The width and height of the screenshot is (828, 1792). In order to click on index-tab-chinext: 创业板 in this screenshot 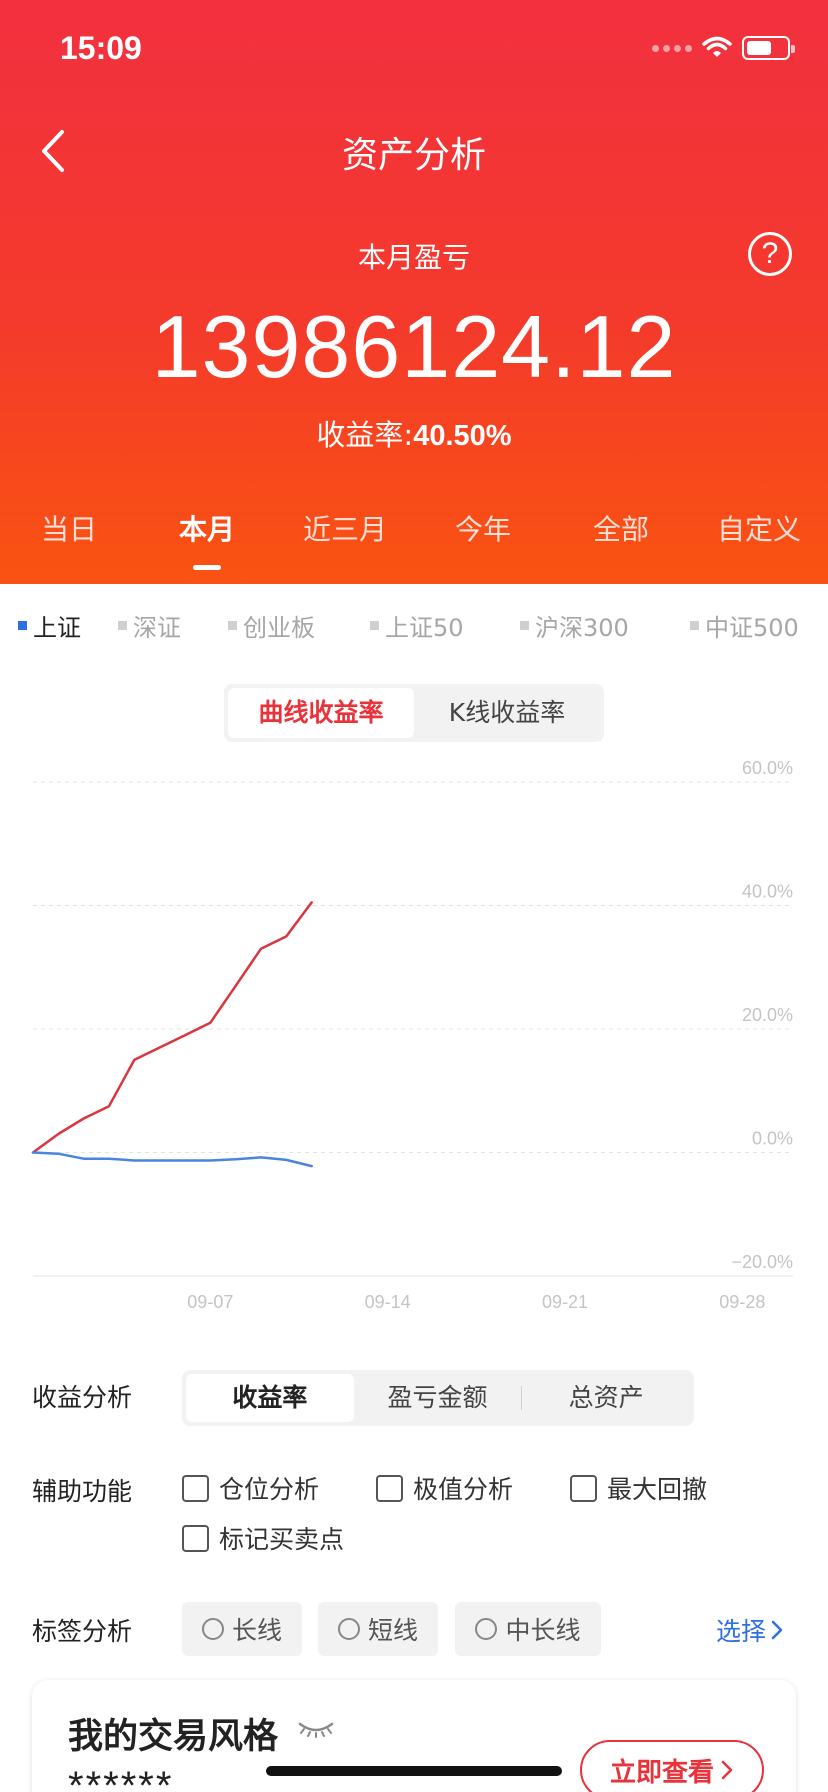, I will do `click(271, 625)`.